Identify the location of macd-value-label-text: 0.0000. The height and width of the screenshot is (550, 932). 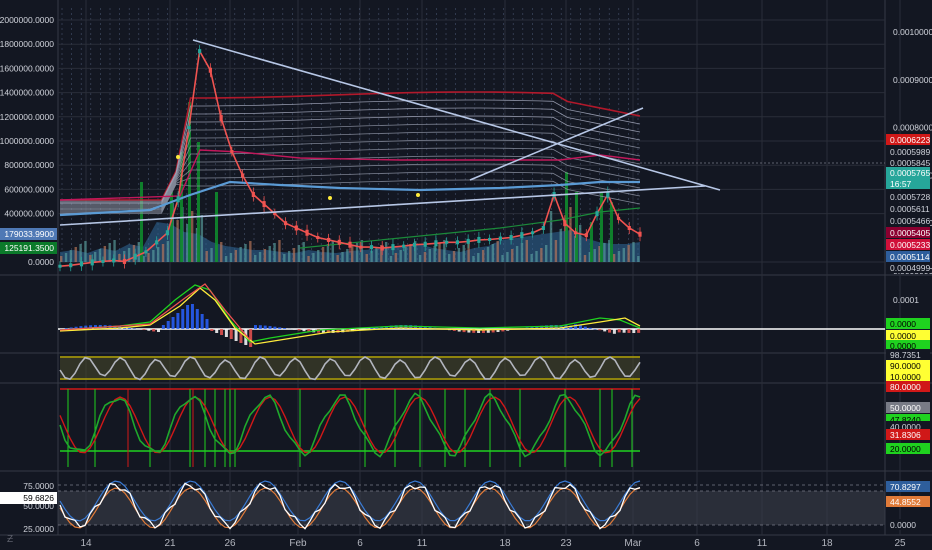
(903, 336).